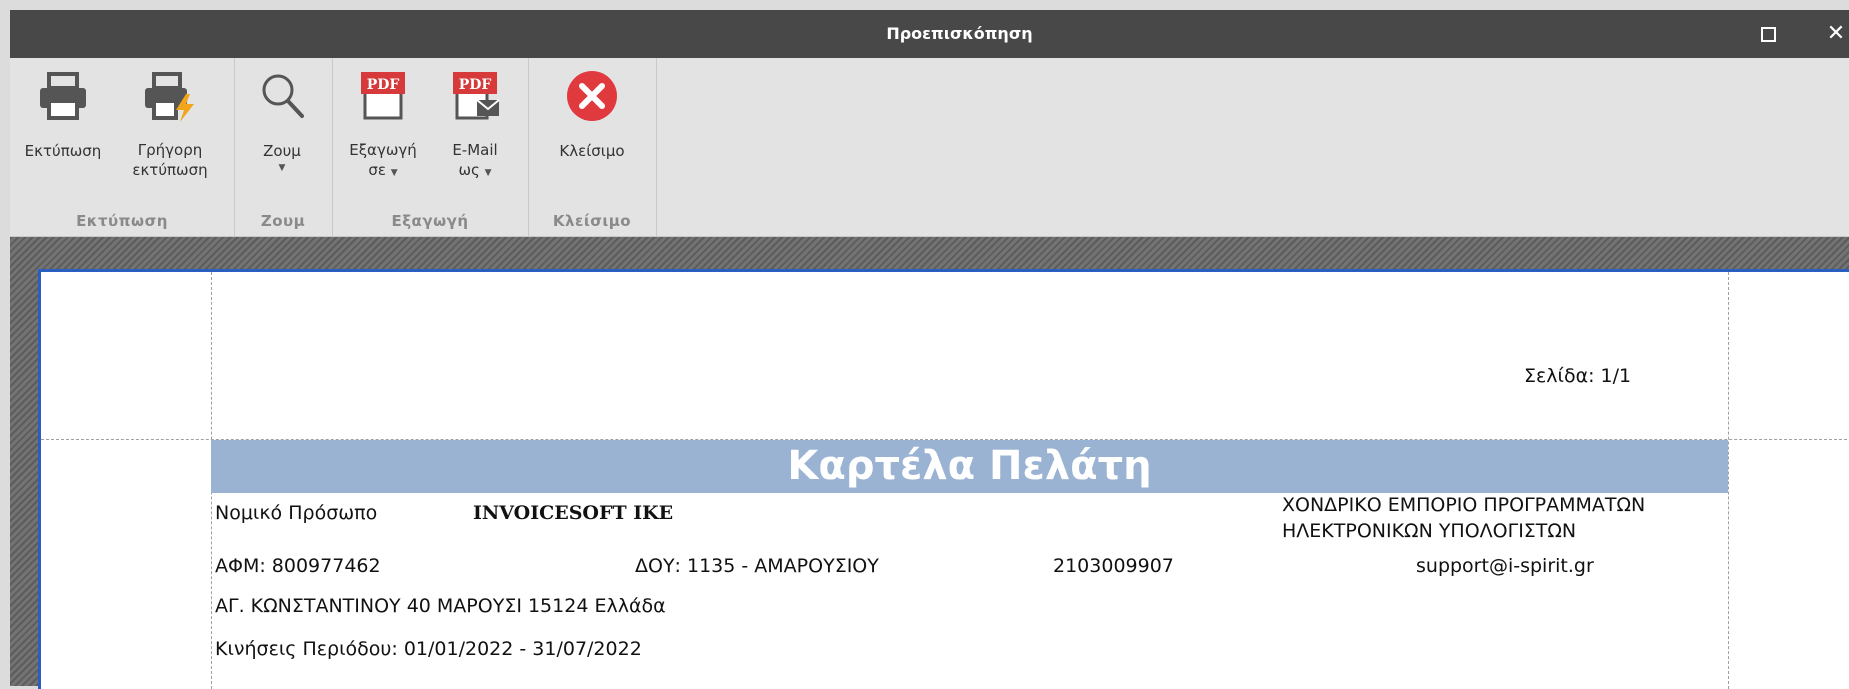 The image size is (1849, 689). I want to click on pdf-export-icon: PDF, so click(383, 96).